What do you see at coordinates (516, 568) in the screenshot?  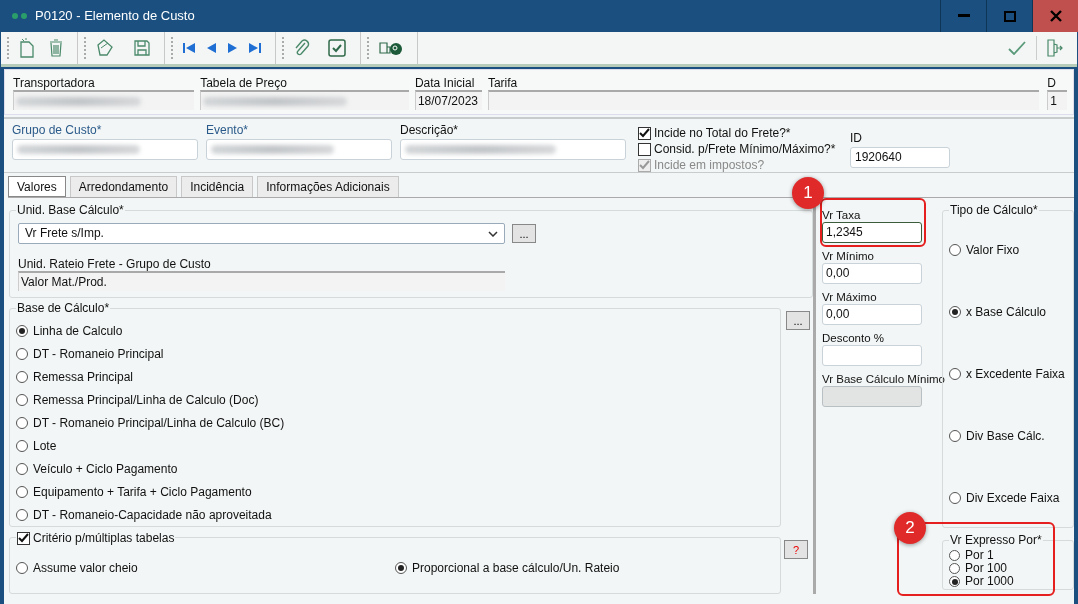 I see `radio-label: Proporcional a base cálculo/Un. Rateio` at bounding box center [516, 568].